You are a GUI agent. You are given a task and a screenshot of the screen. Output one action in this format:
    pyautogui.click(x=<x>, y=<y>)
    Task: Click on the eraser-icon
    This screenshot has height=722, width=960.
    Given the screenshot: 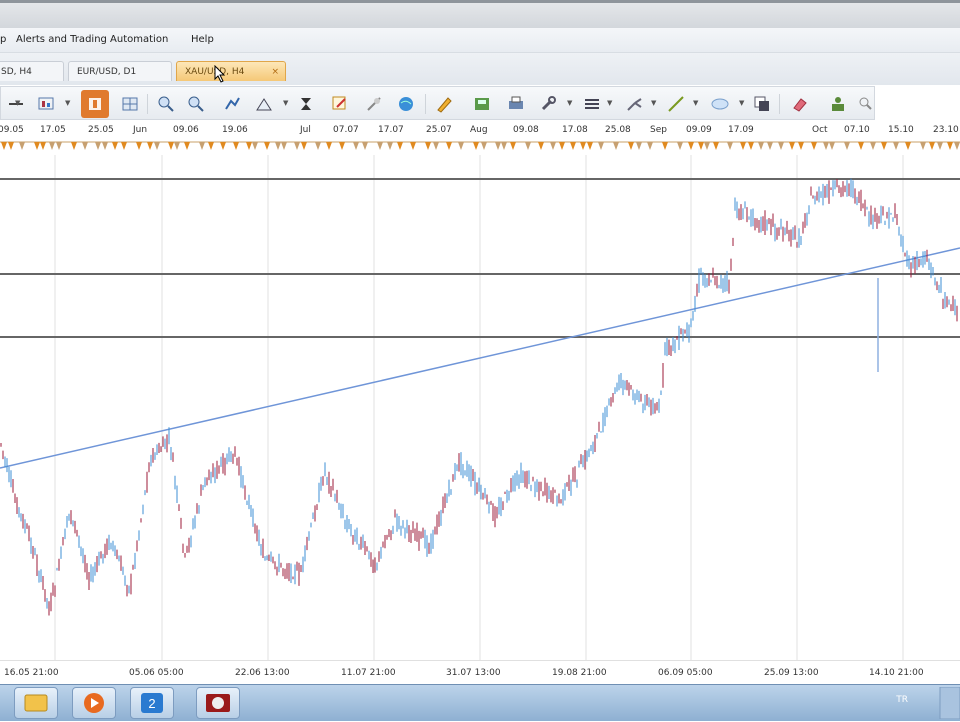 What is the action you would take?
    pyautogui.click(x=800, y=104)
    